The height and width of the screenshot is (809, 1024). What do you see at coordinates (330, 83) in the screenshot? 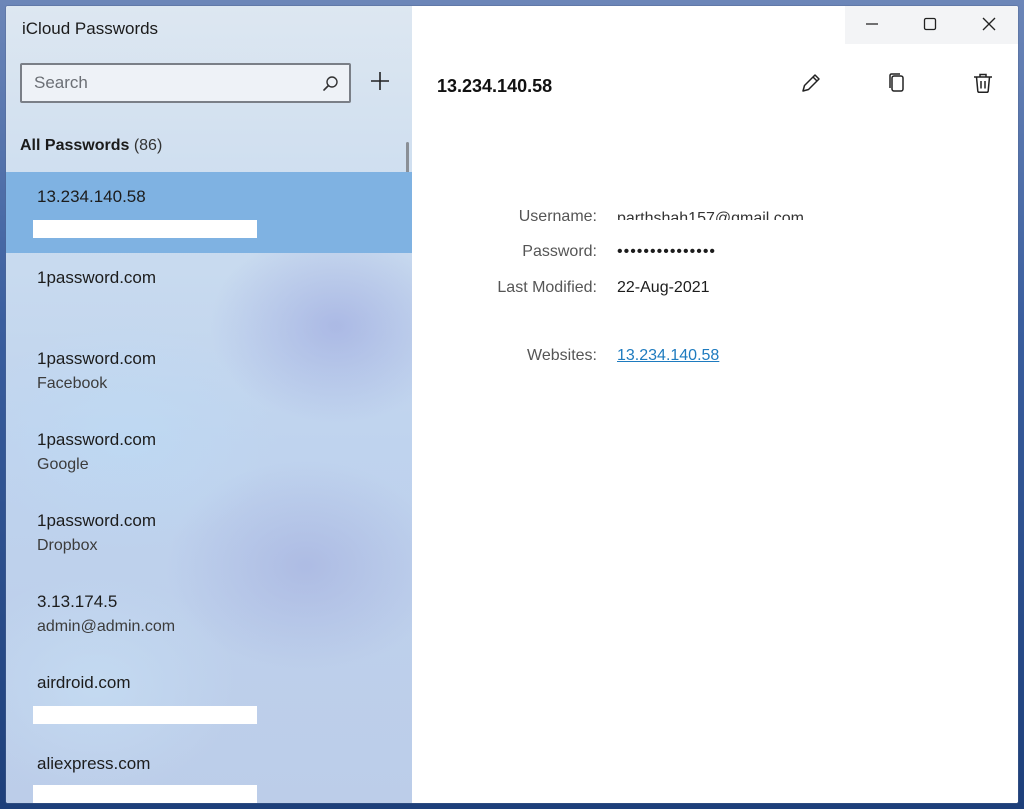
I see `search-icon` at bounding box center [330, 83].